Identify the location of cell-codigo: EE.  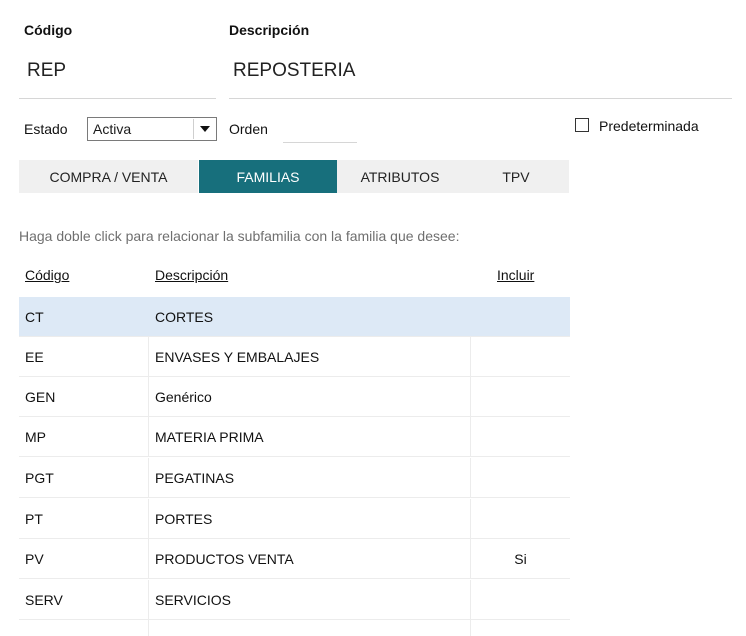
(84, 357).